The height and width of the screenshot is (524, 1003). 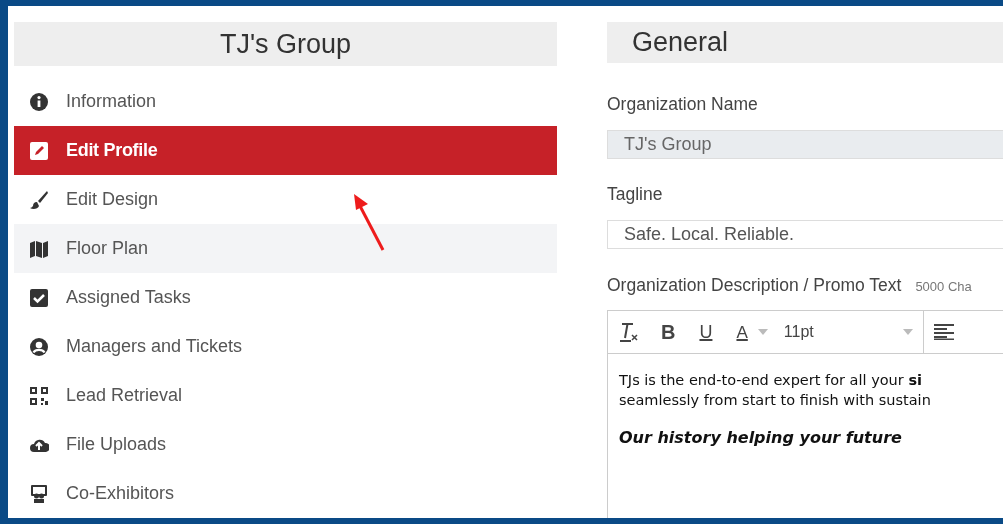 What do you see at coordinates (39, 248) in the screenshot?
I see `map-icon` at bounding box center [39, 248].